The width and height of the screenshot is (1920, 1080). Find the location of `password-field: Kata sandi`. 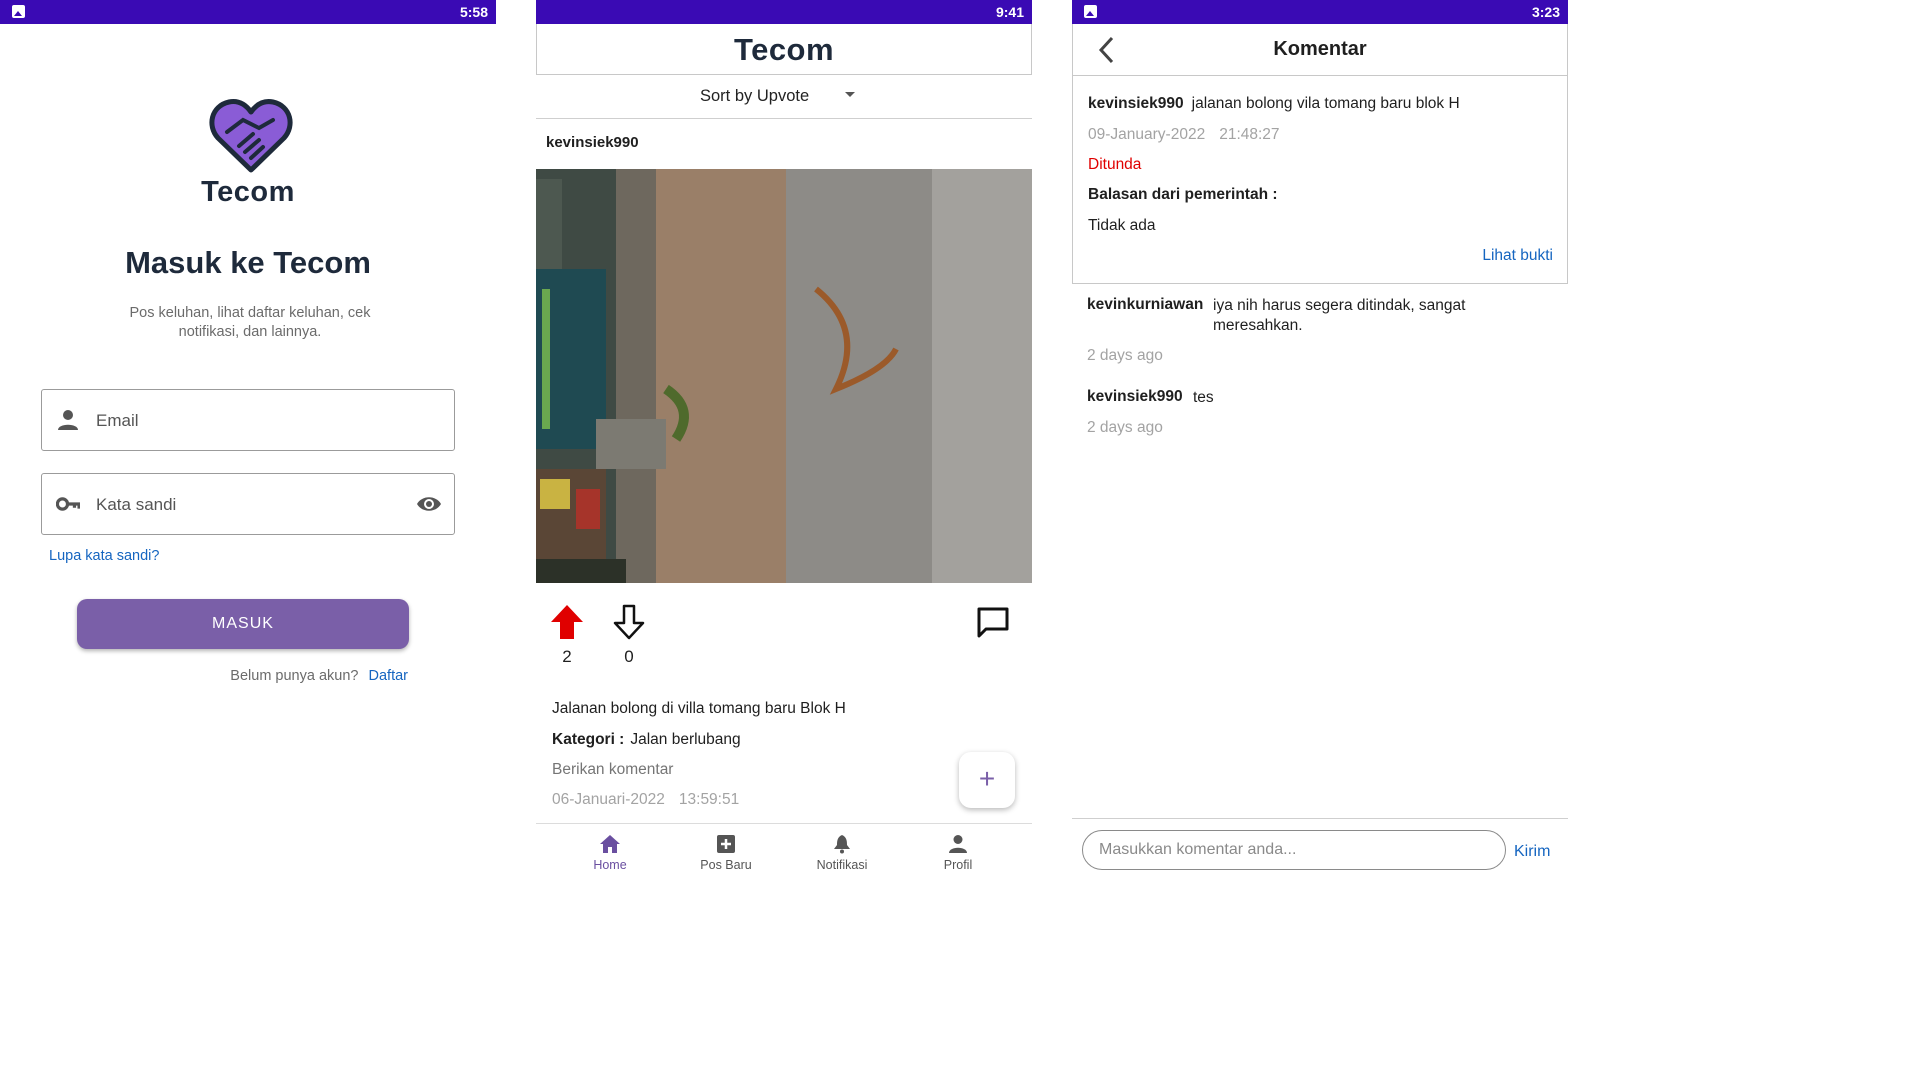

password-field: Kata sandi is located at coordinates (248, 504).